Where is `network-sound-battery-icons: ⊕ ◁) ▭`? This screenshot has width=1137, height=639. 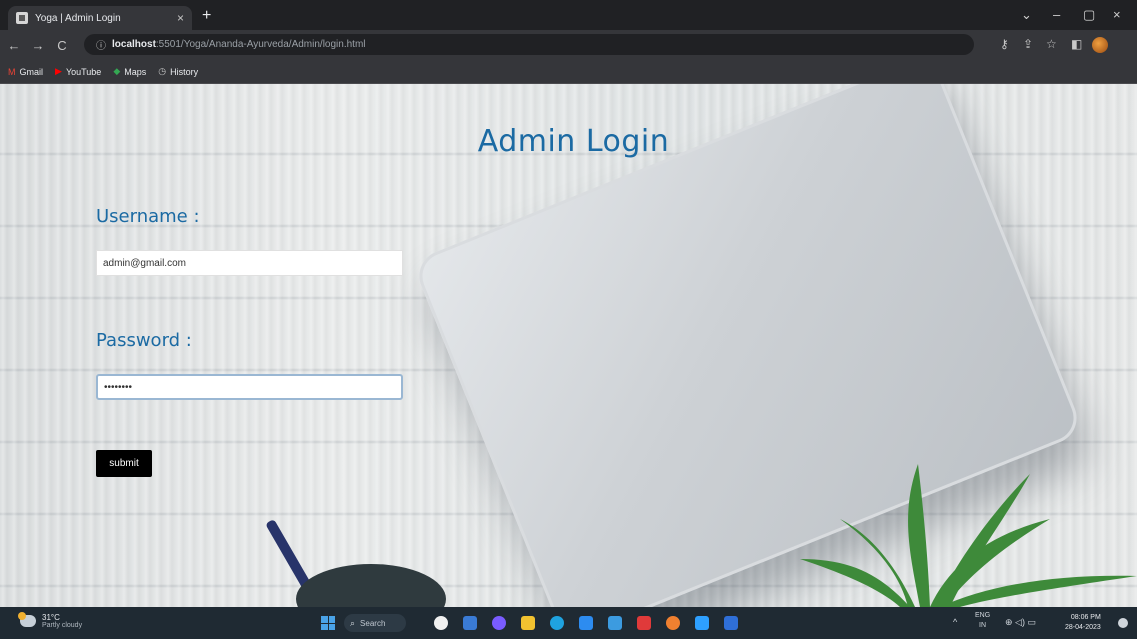
network-sound-battery-icons: ⊕ ◁) ▭ is located at coordinates (1020, 622).